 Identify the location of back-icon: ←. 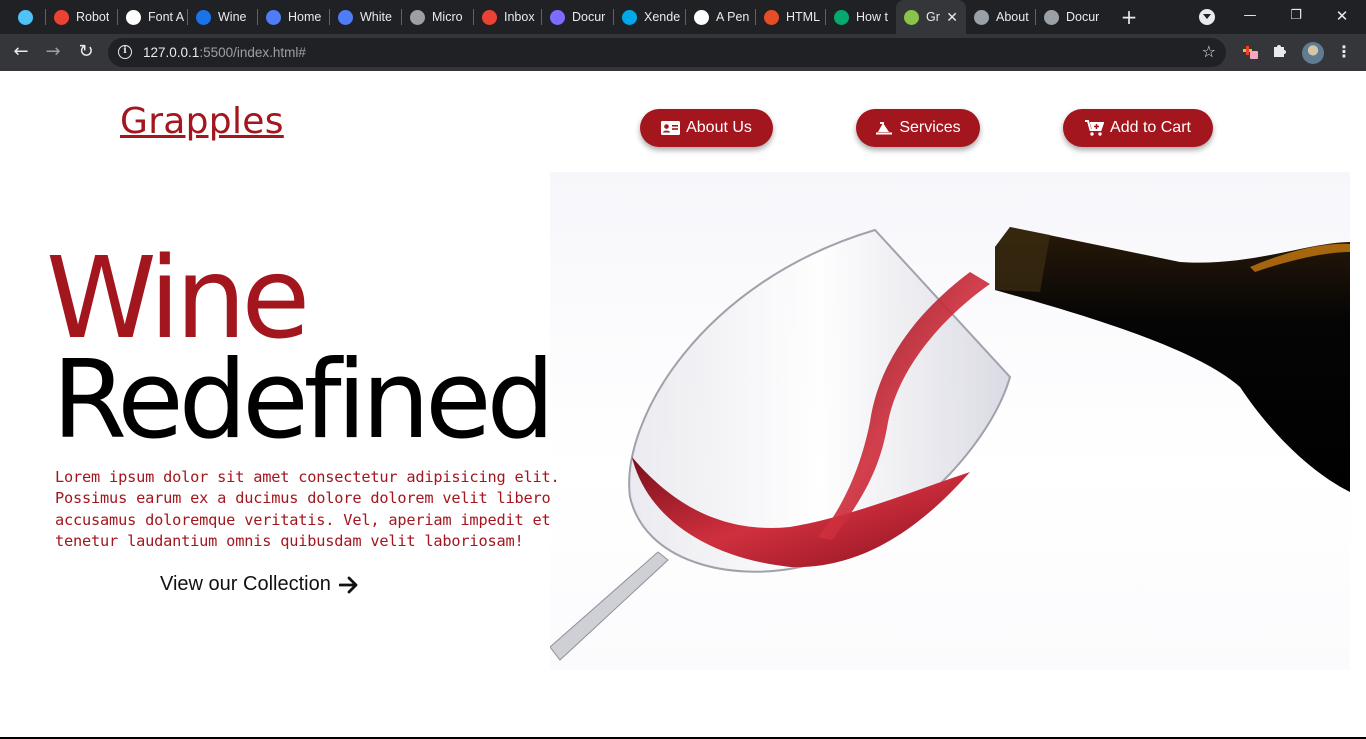
(21, 52).